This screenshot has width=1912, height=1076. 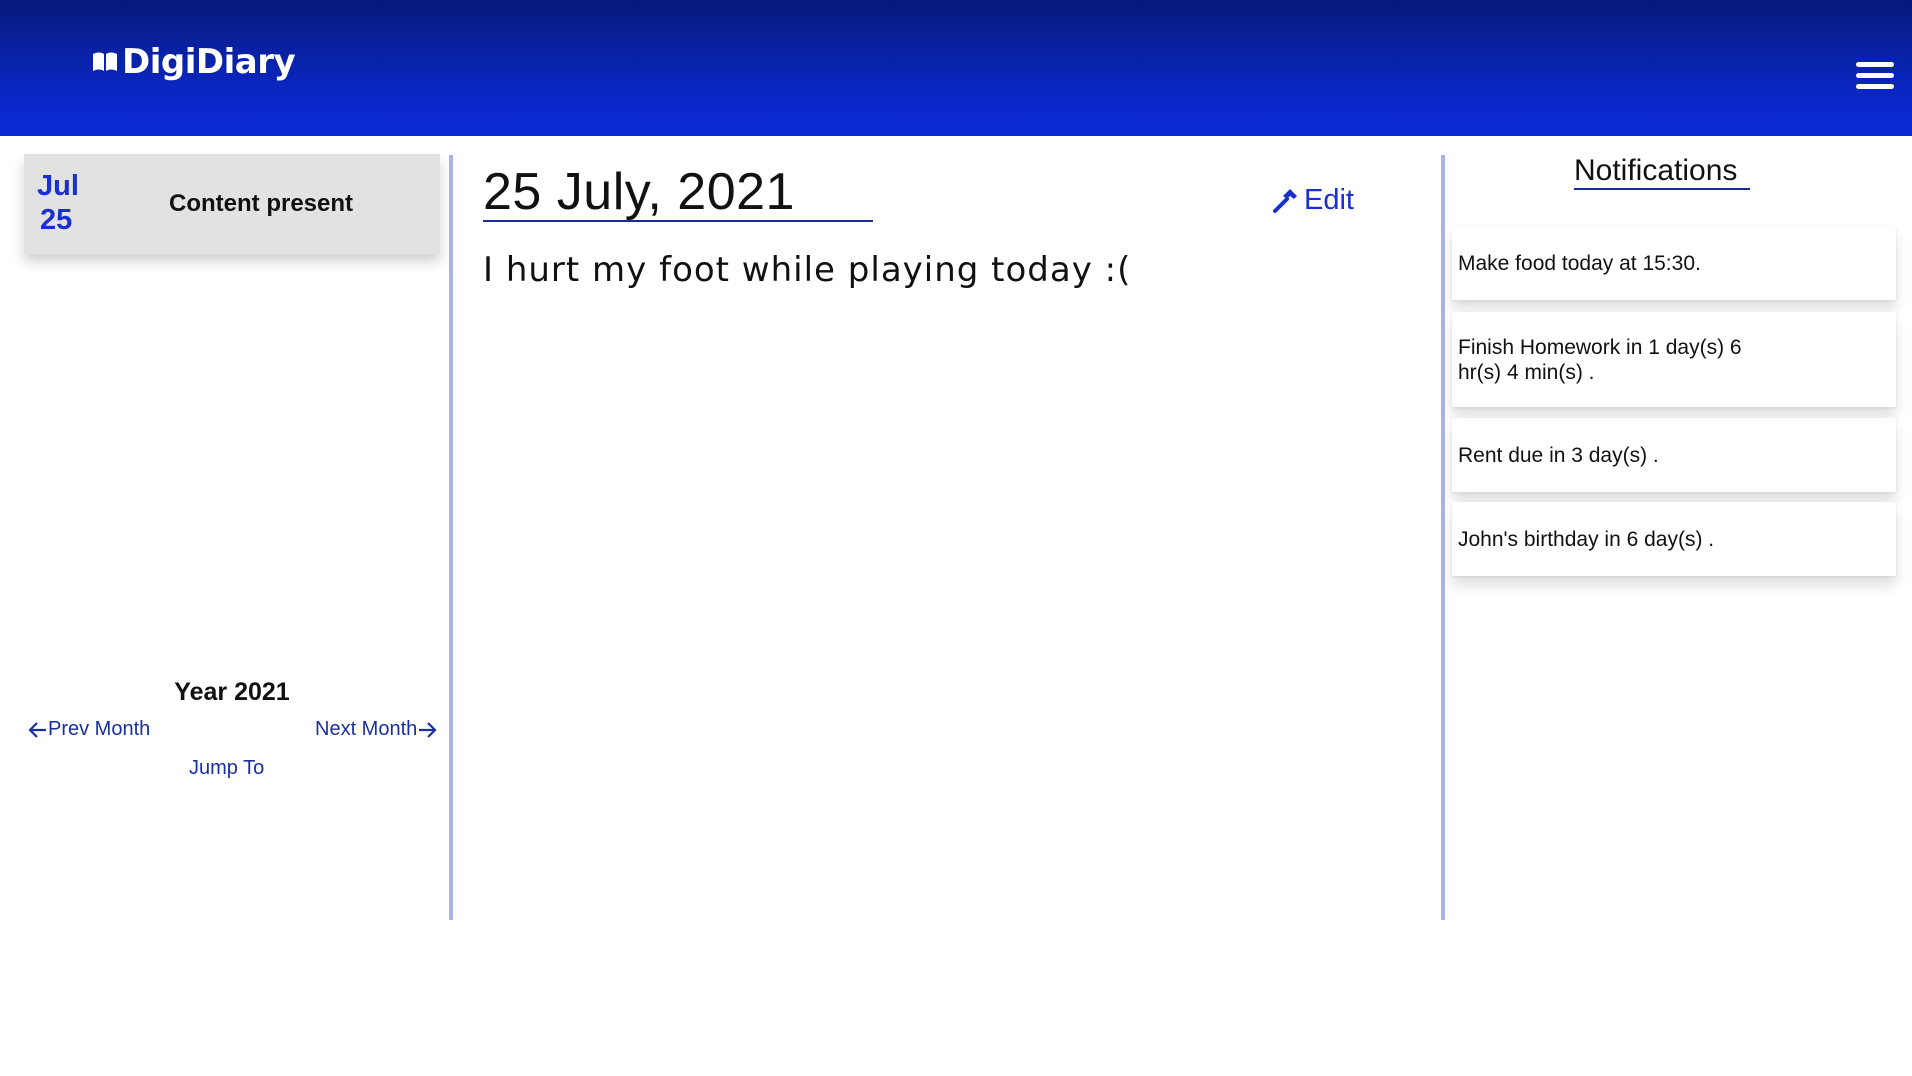 I want to click on edit-button: Edit, so click(x=1313, y=200).